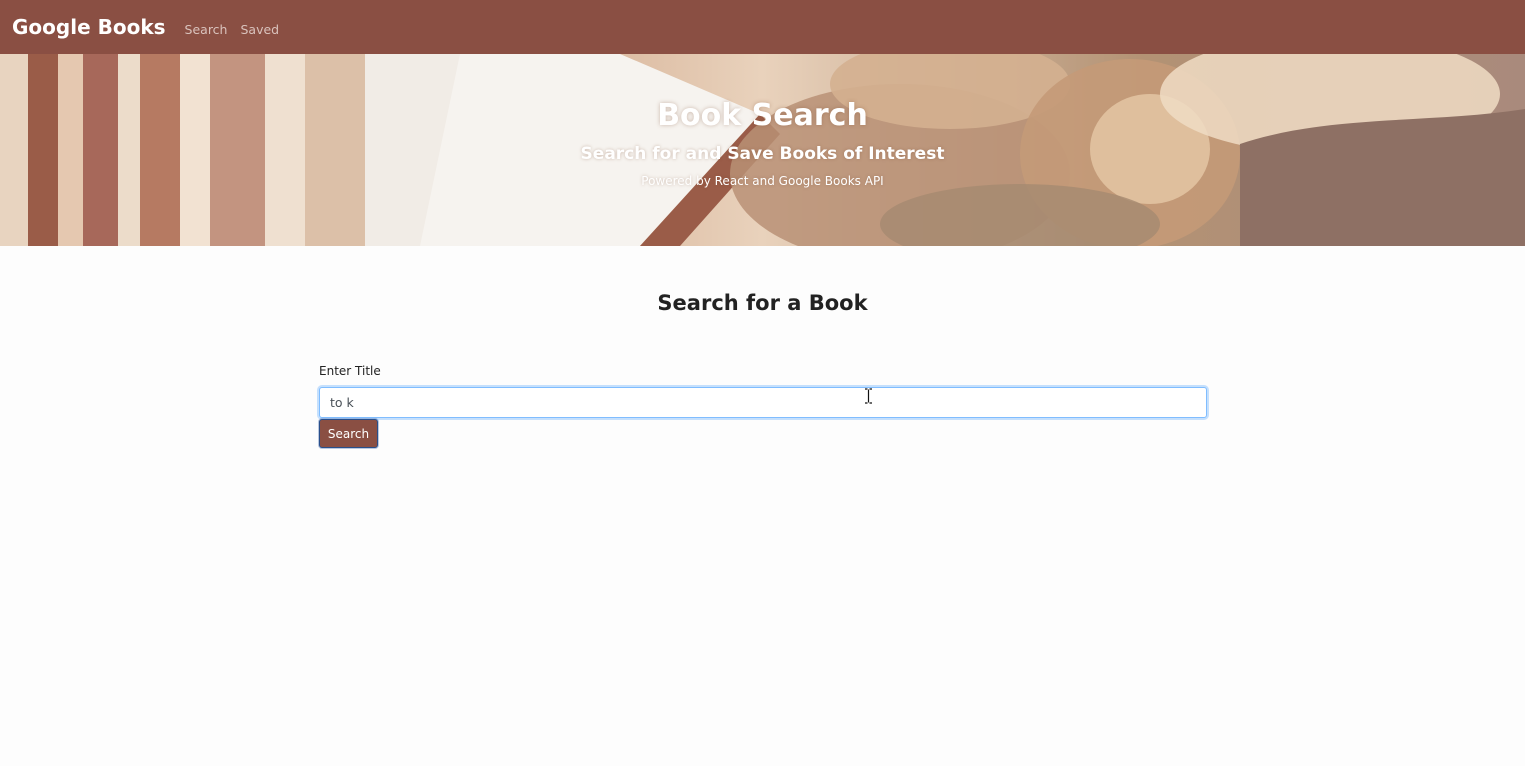 The height and width of the screenshot is (766, 1525). Describe the element at coordinates (762, 181) in the screenshot. I see `hero-caption: Powered by React and Google Books API` at that location.